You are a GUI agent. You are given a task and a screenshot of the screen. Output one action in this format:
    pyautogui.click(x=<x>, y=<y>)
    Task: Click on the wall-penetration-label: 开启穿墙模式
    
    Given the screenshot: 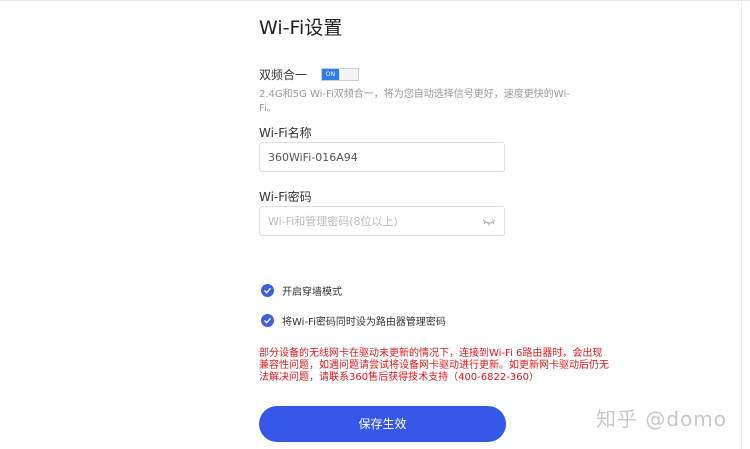 What is the action you would take?
    pyautogui.click(x=312, y=292)
    